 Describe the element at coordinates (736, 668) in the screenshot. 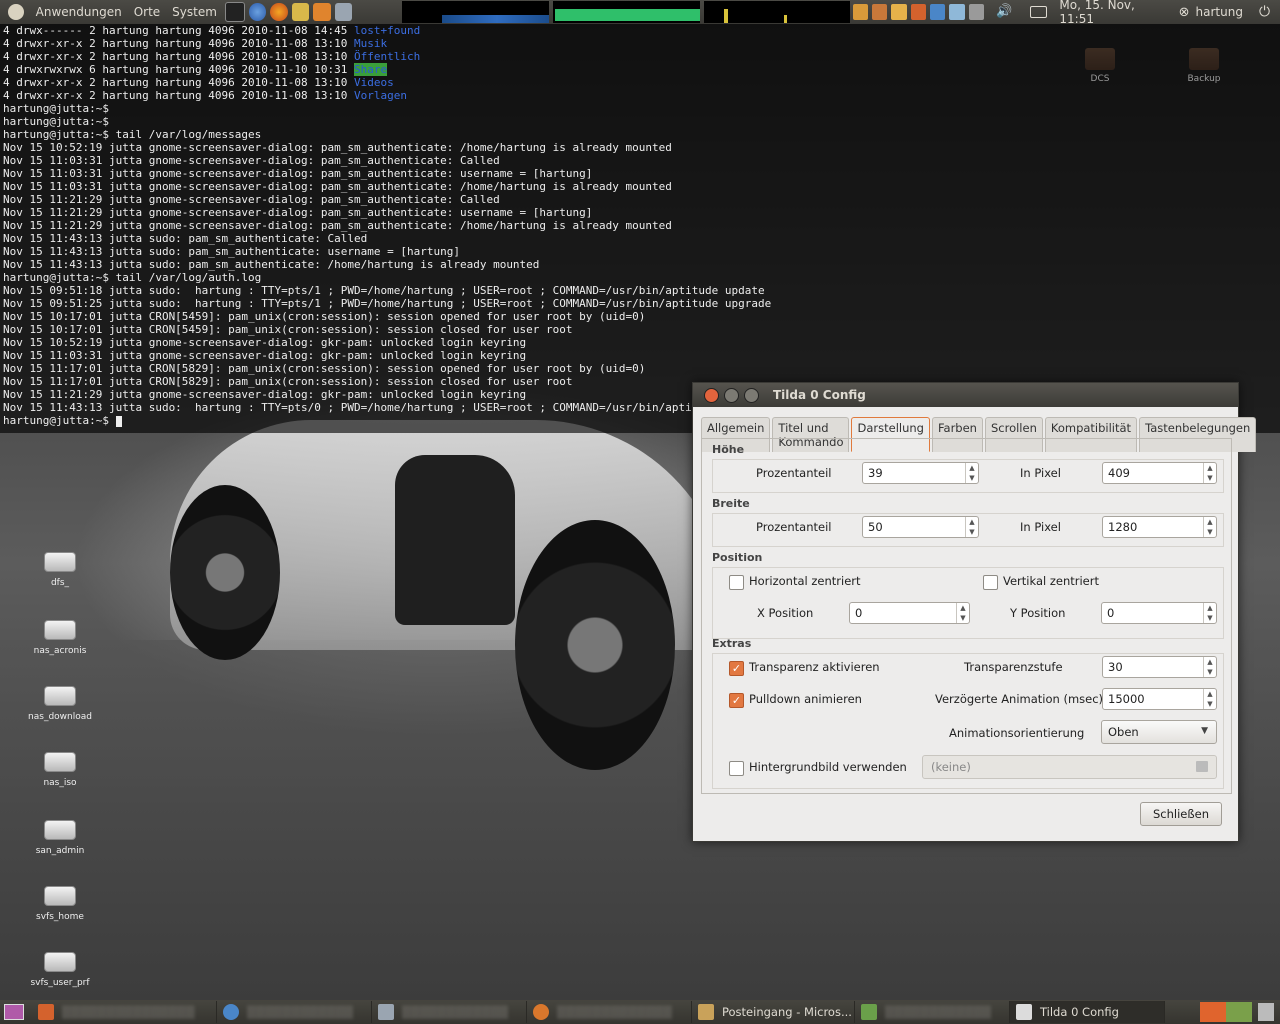

I see `transparency-checkbox: ✓` at that location.